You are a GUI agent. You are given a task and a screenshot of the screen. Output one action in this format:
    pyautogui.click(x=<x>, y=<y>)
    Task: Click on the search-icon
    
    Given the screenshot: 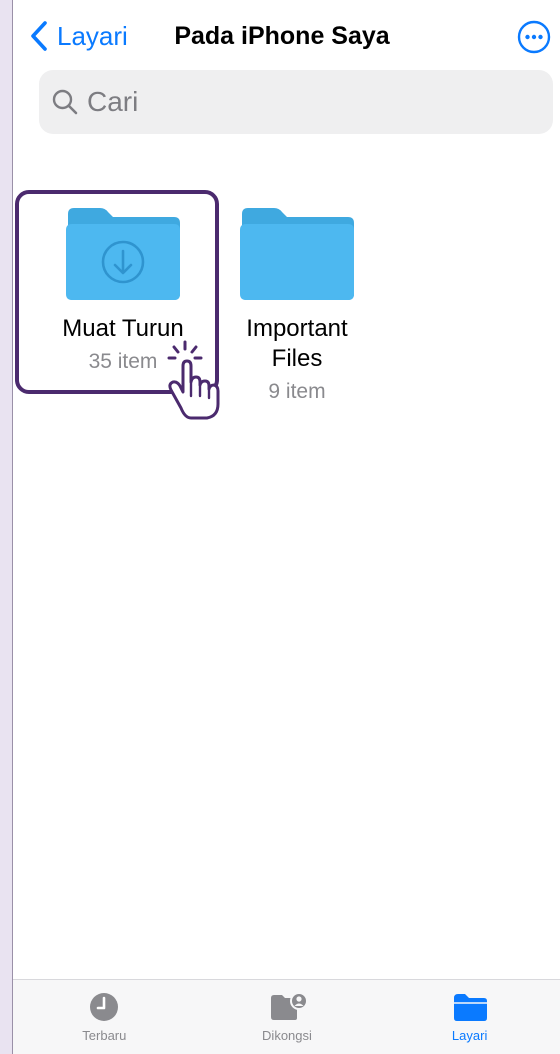 What is the action you would take?
    pyautogui.click(x=65, y=102)
    